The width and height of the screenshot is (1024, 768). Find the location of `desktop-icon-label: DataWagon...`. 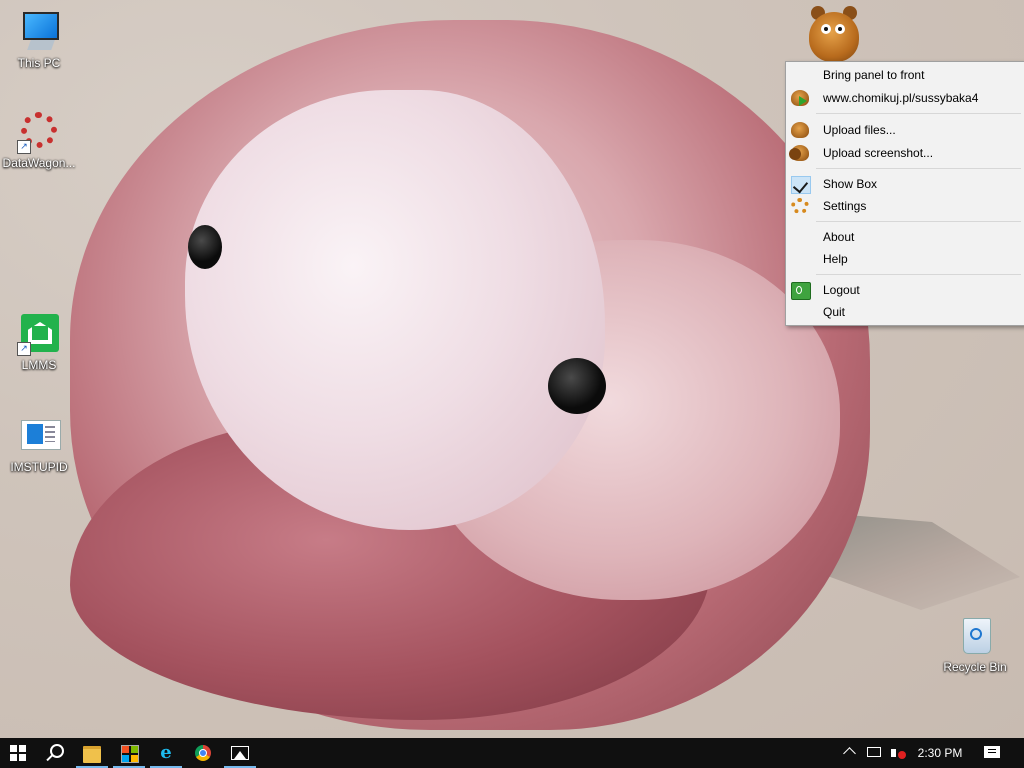

desktop-icon-label: DataWagon... is located at coordinates (39, 163).